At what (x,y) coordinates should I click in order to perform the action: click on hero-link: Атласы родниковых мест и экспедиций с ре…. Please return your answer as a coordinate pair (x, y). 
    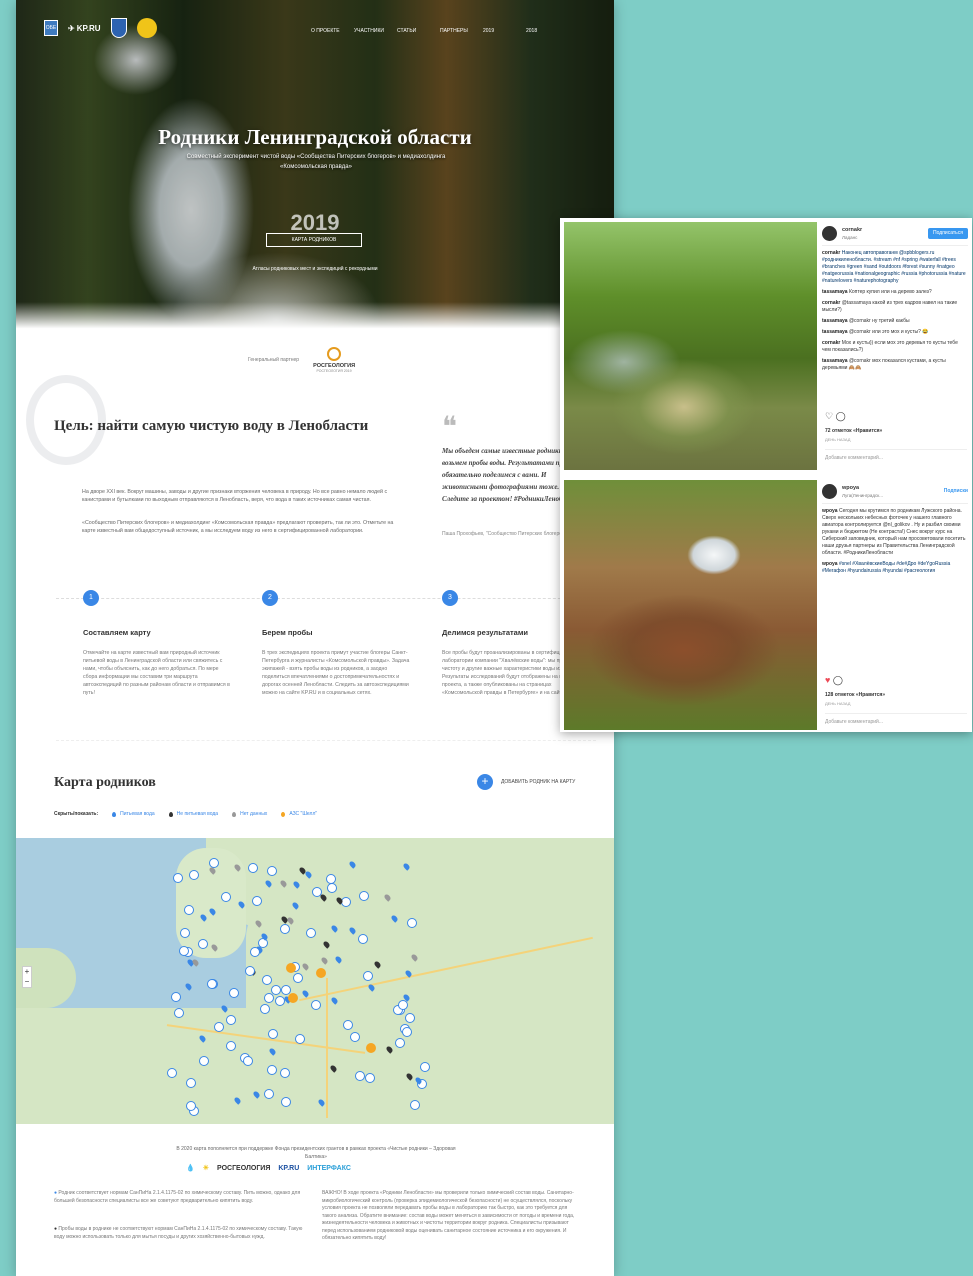
    Looking at the image, I should click on (315, 269).